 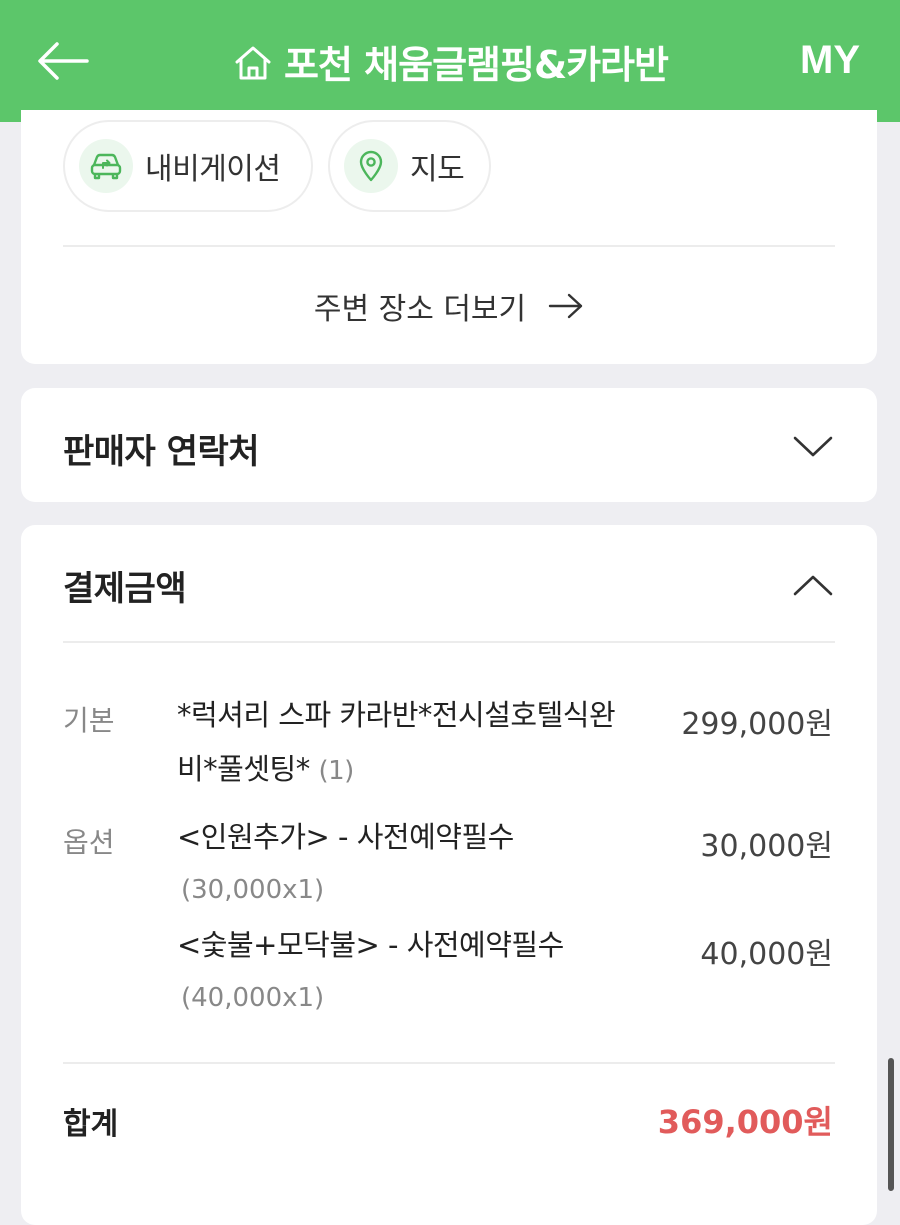 What do you see at coordinates (213, 169) in the screenshot?
I see `navigation-label: 내비게이션` at bounding box center [213, 169].